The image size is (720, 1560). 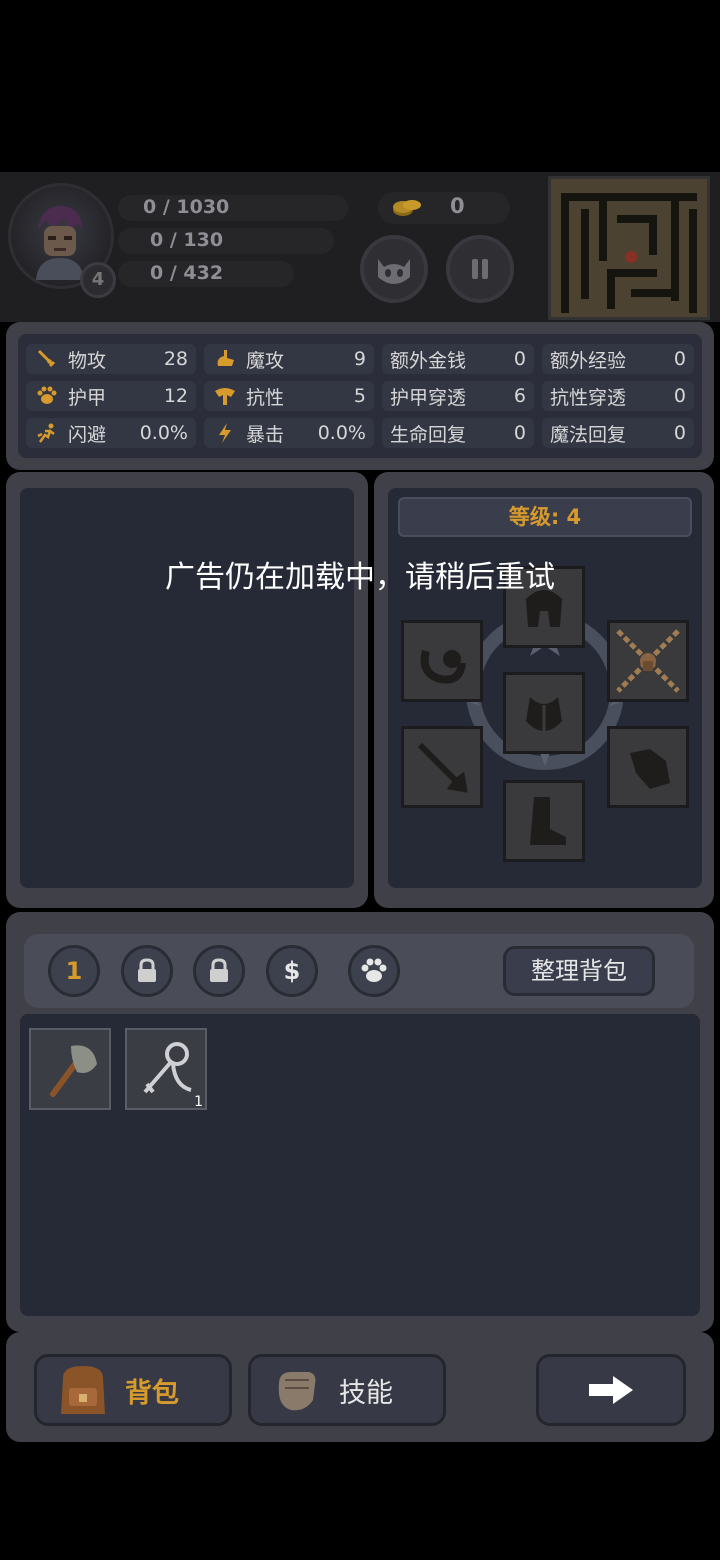 I want to click on stat-label: 护甲, so click(x=87, y=397).